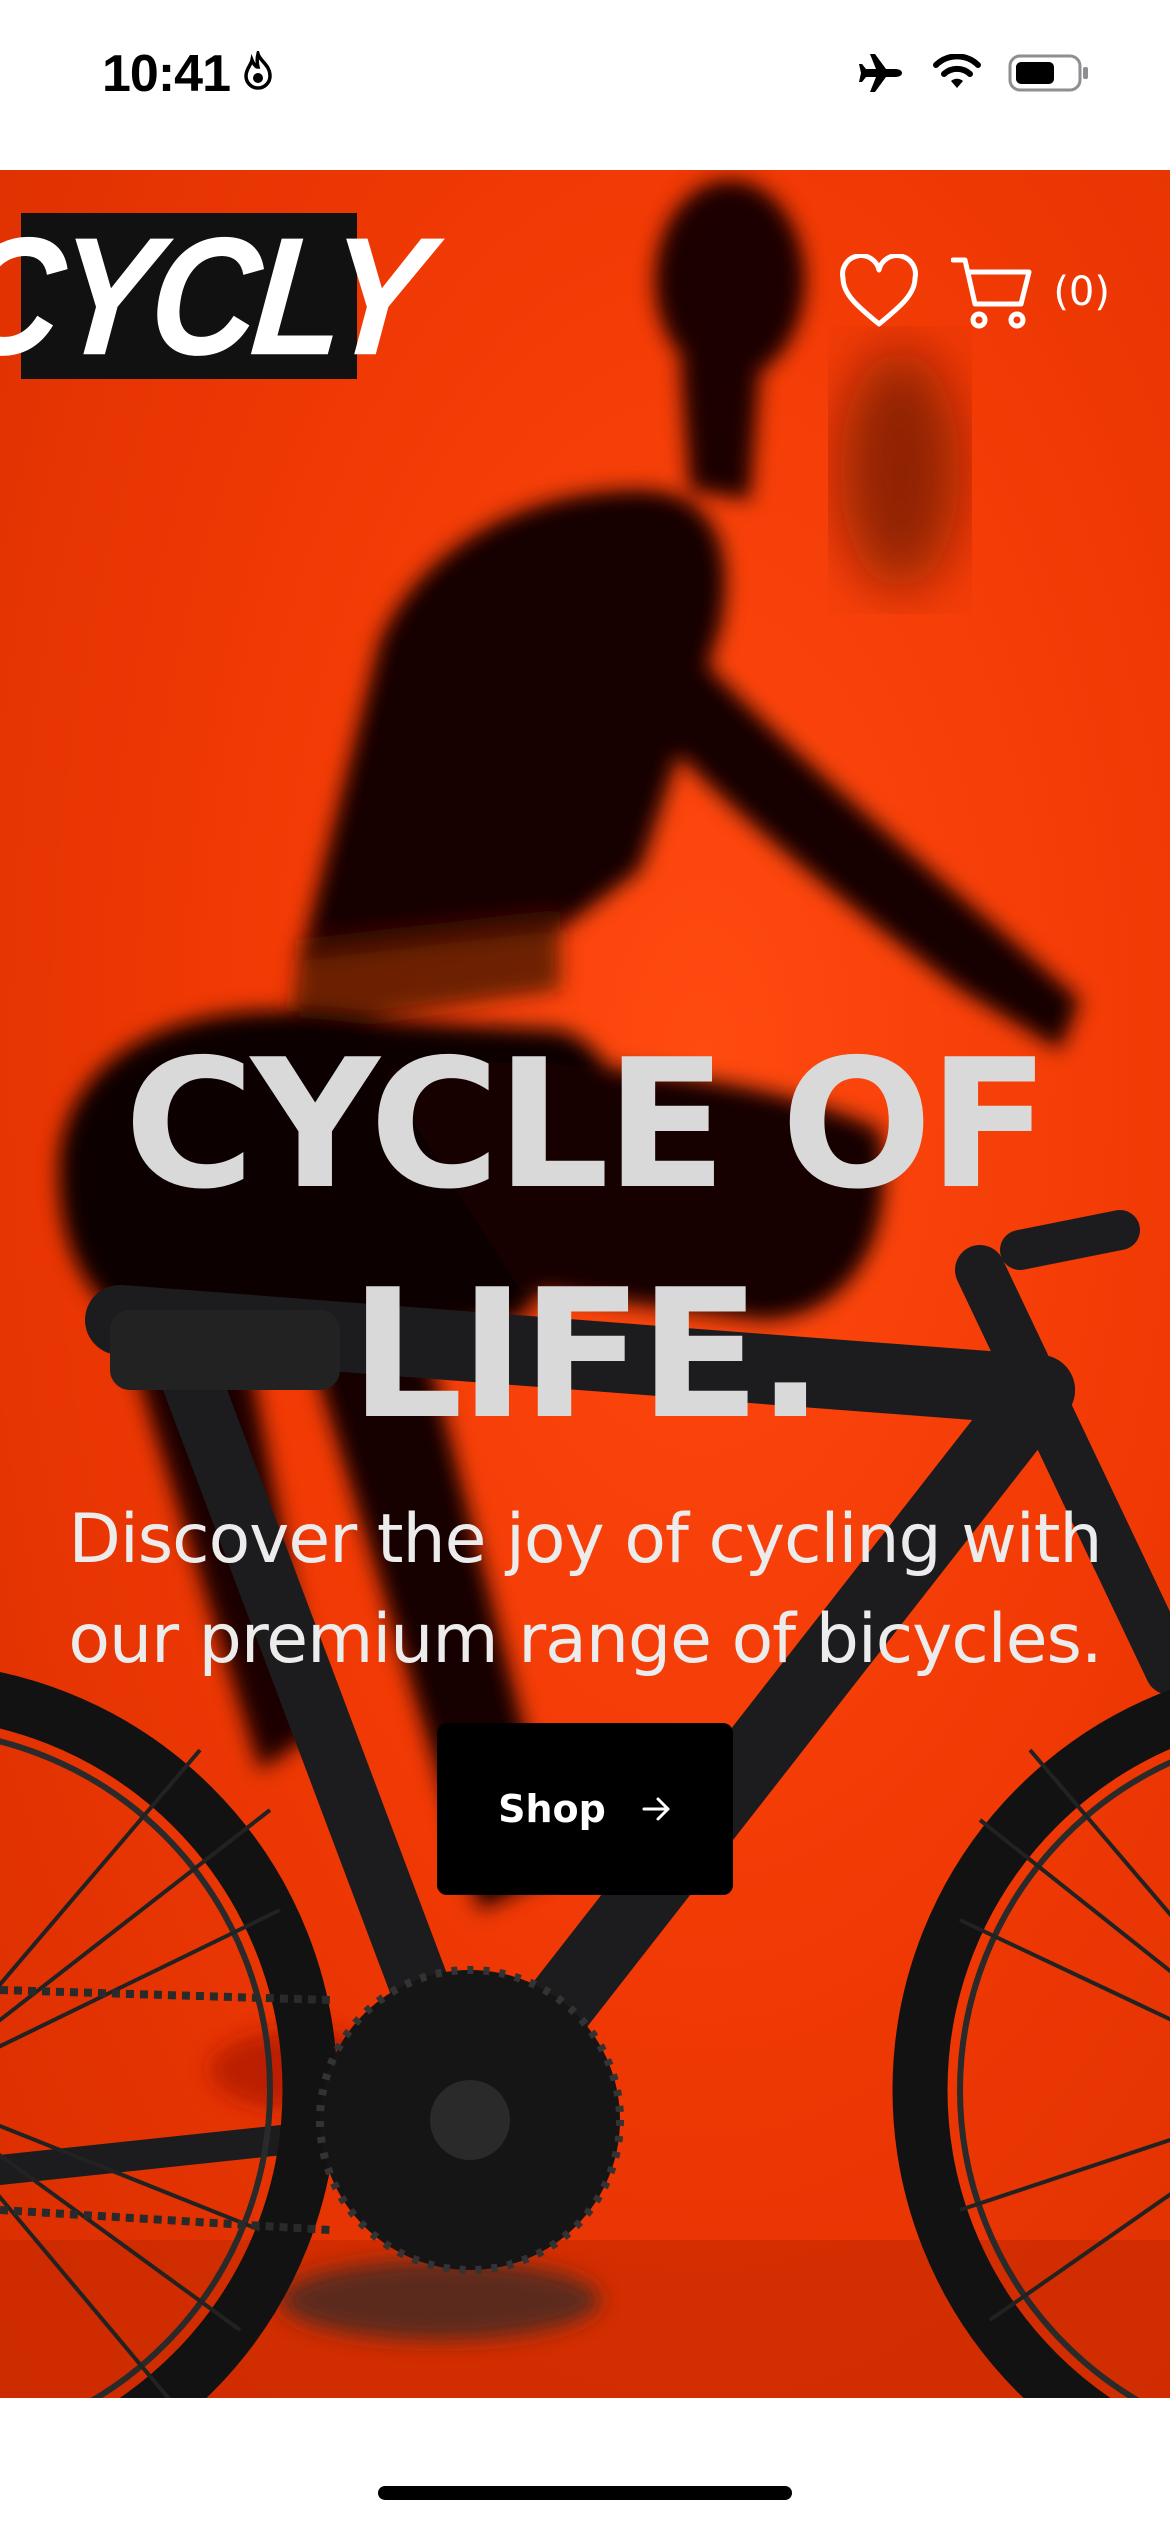  Describe the element at coordinates (585, 2465) in the screenshot. I see `home-indicator-area` at that location.